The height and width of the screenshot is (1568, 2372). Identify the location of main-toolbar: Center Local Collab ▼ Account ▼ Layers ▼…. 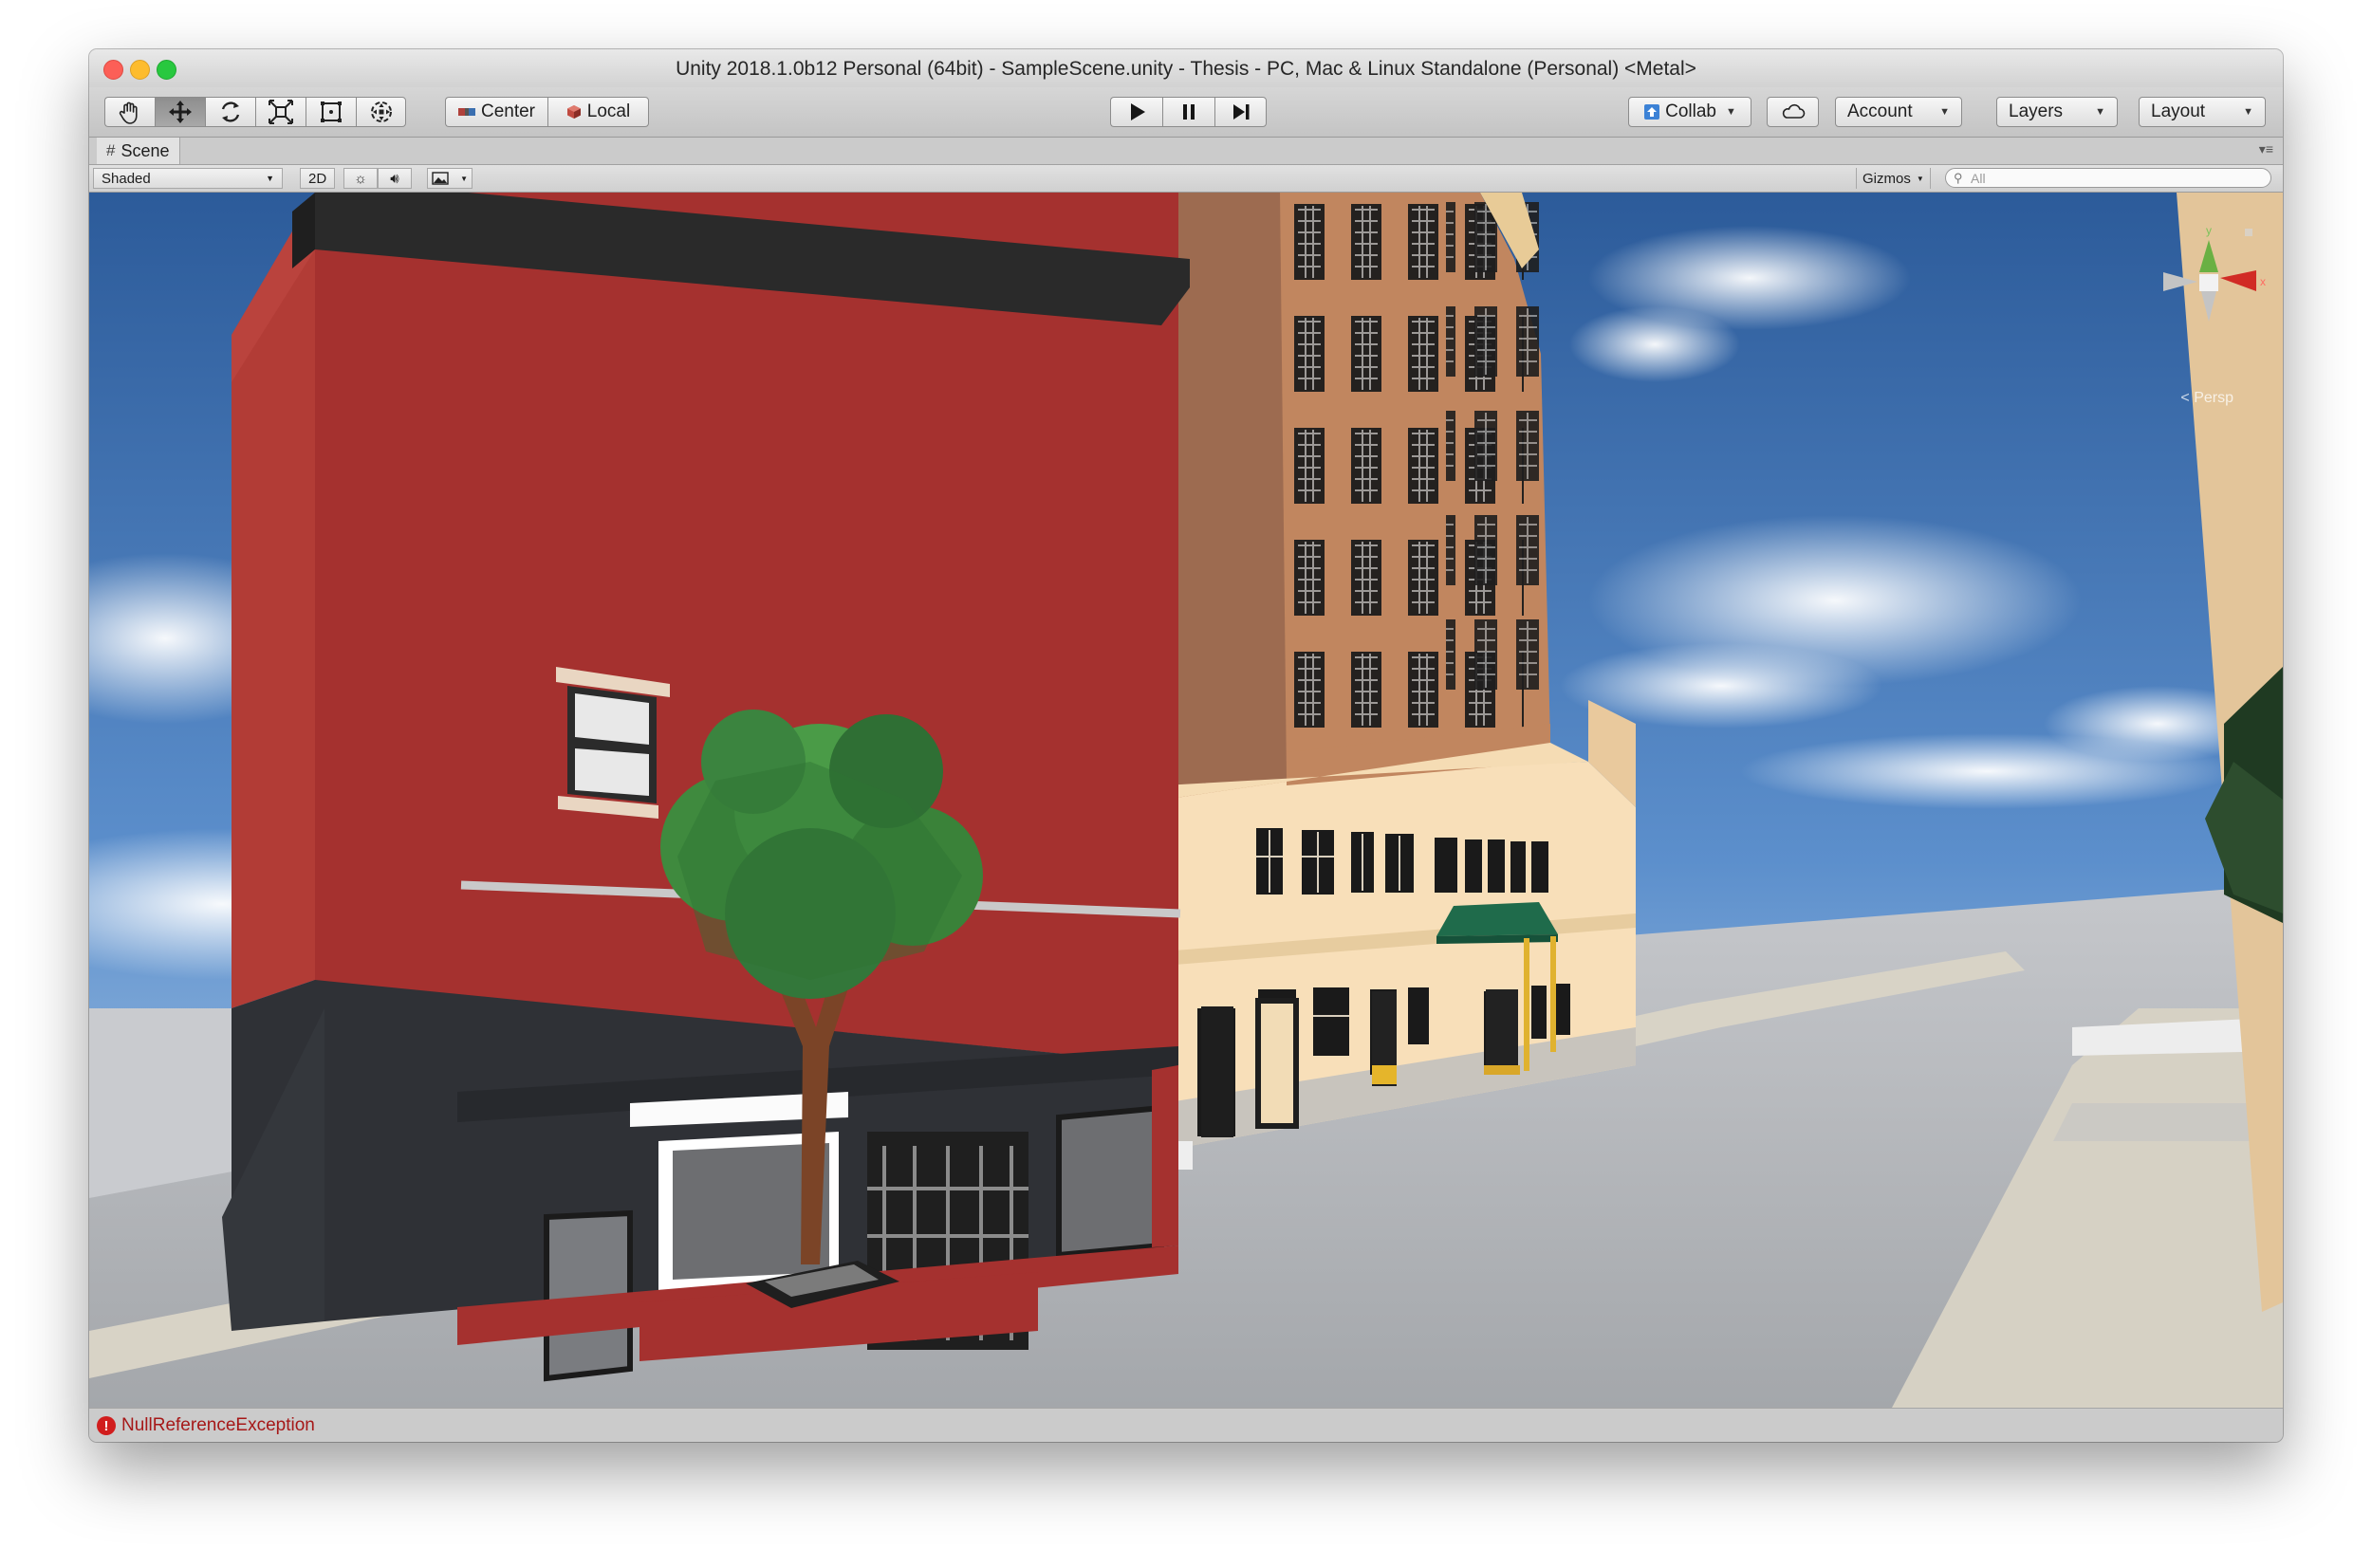
(1186, 113).